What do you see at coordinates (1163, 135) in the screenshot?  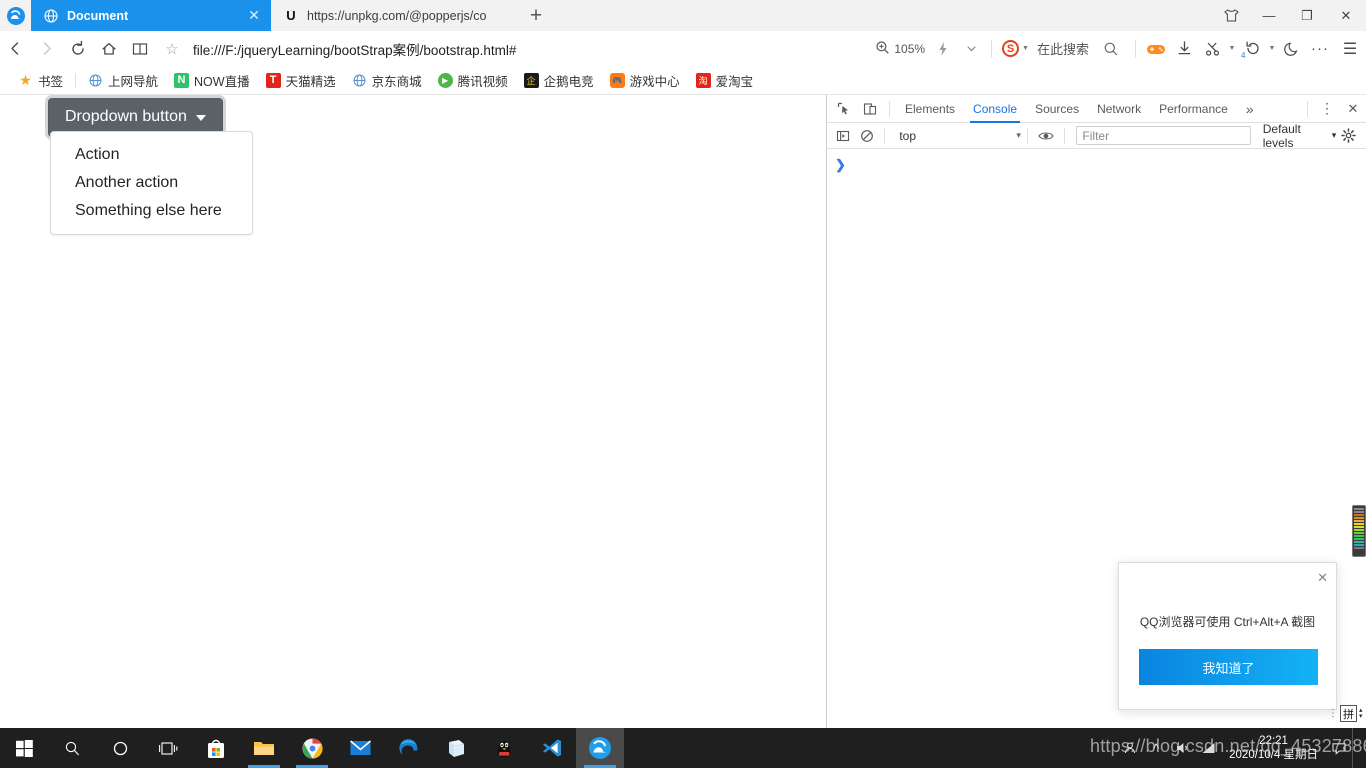 I see `console-filter-input: Filter` at bounding box center [1163, 135].